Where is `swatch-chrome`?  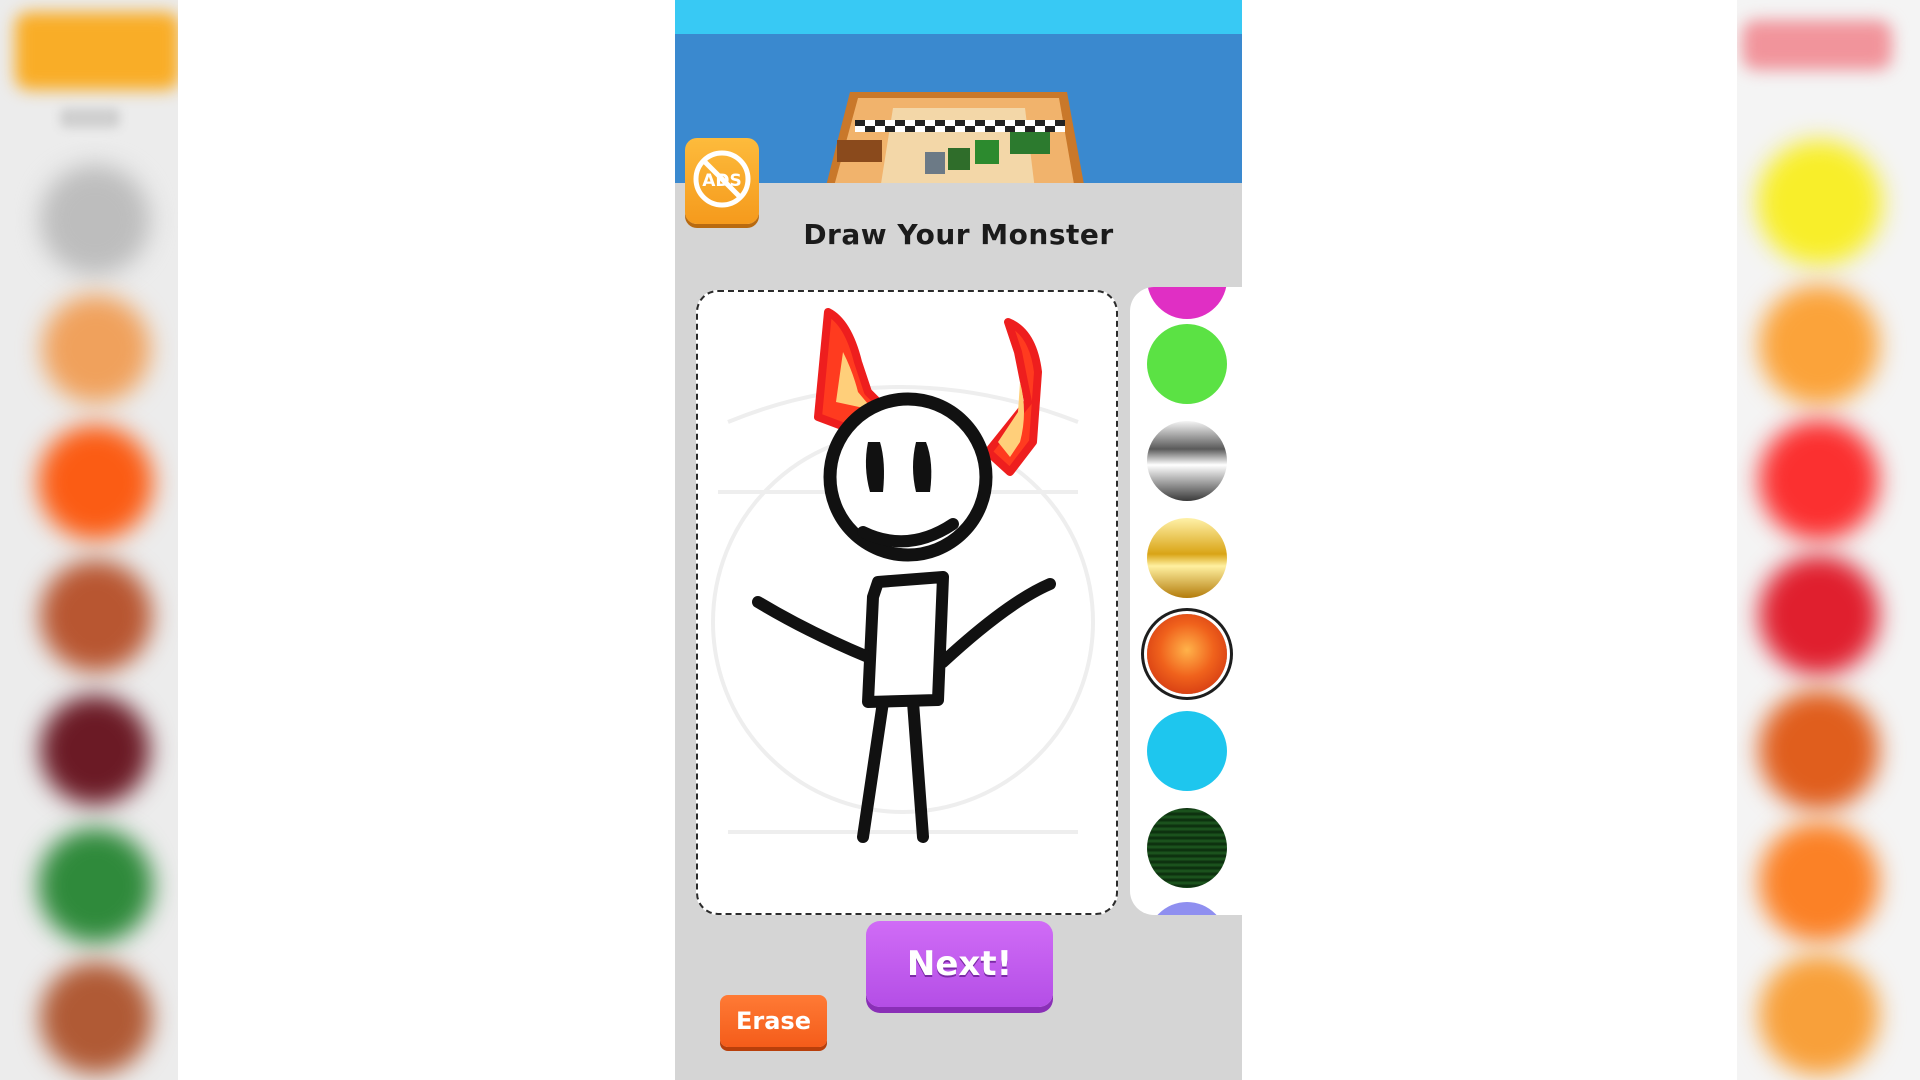 swatch-chrome is located at coordinates (1187, 461).